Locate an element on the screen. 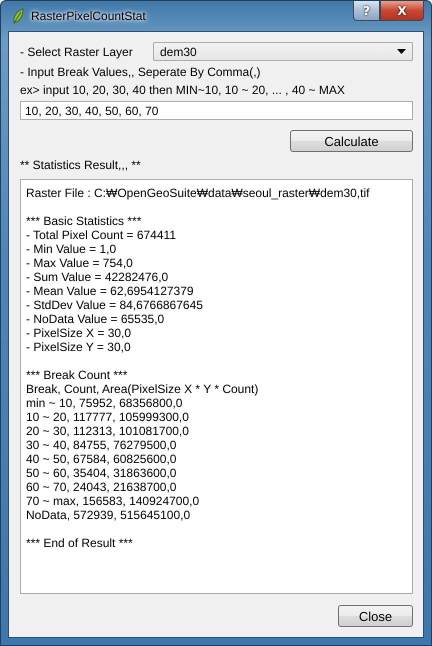  breaks-example: ex> input 10, 20, 30, 40 then MIN~10, 10 ~ 20, ... , 40 ~ MAX is located at coordinates (183, 90).